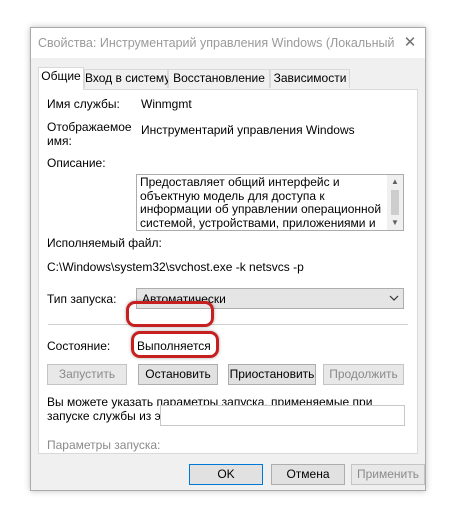 The width and height of the screenshot is (458, 524). What do you see at coordinates (395, 182) in the screenshot?
I see `scroll-up-arrow-icon: ▲` at bounding box center [395, 182].